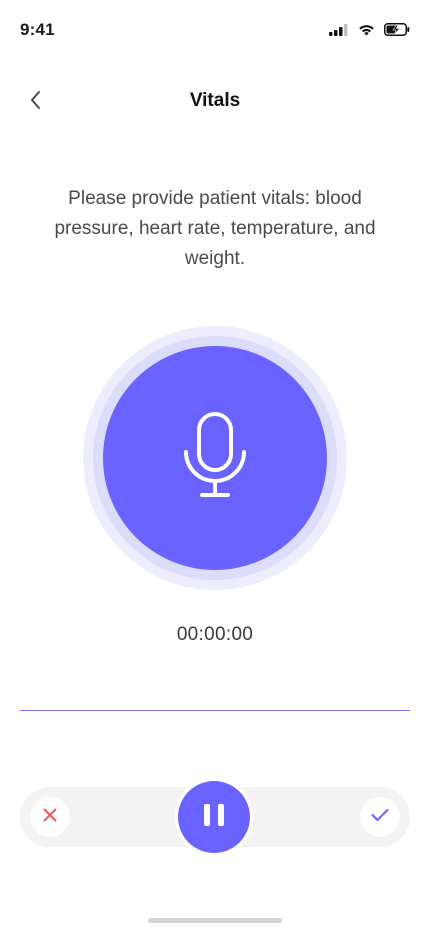 This screenshot has height=932, width=430. What do you see at coordinates (215, 710) in the screenshot?
I see `divider` at bounding box center [215, 710].